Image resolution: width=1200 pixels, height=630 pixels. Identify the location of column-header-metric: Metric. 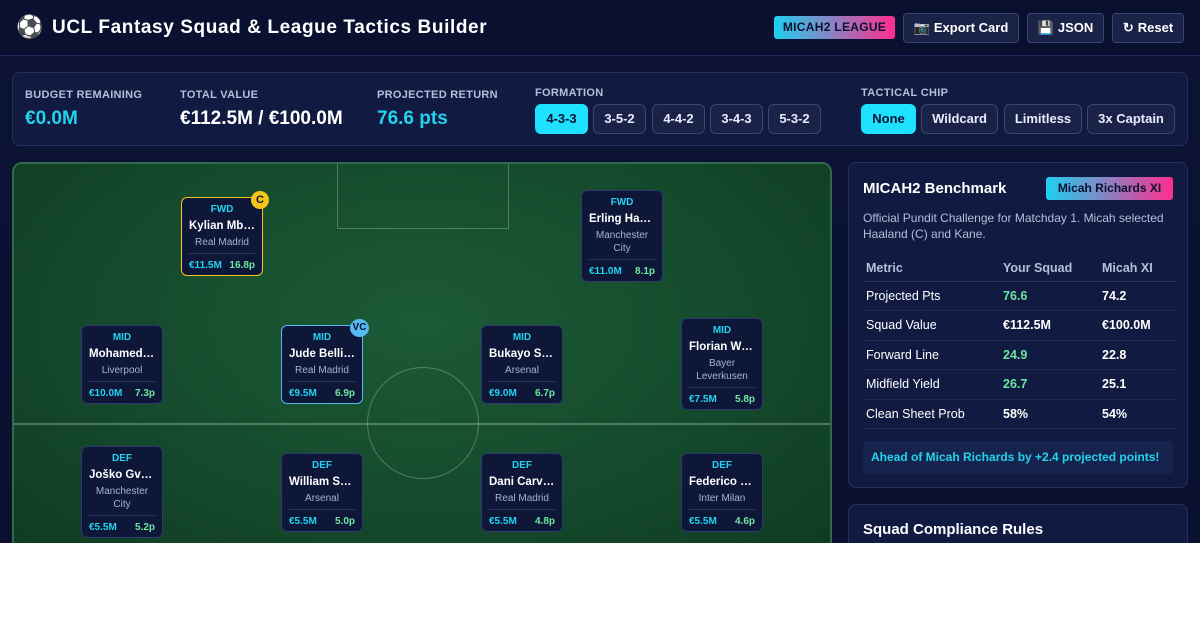
(931, 268).